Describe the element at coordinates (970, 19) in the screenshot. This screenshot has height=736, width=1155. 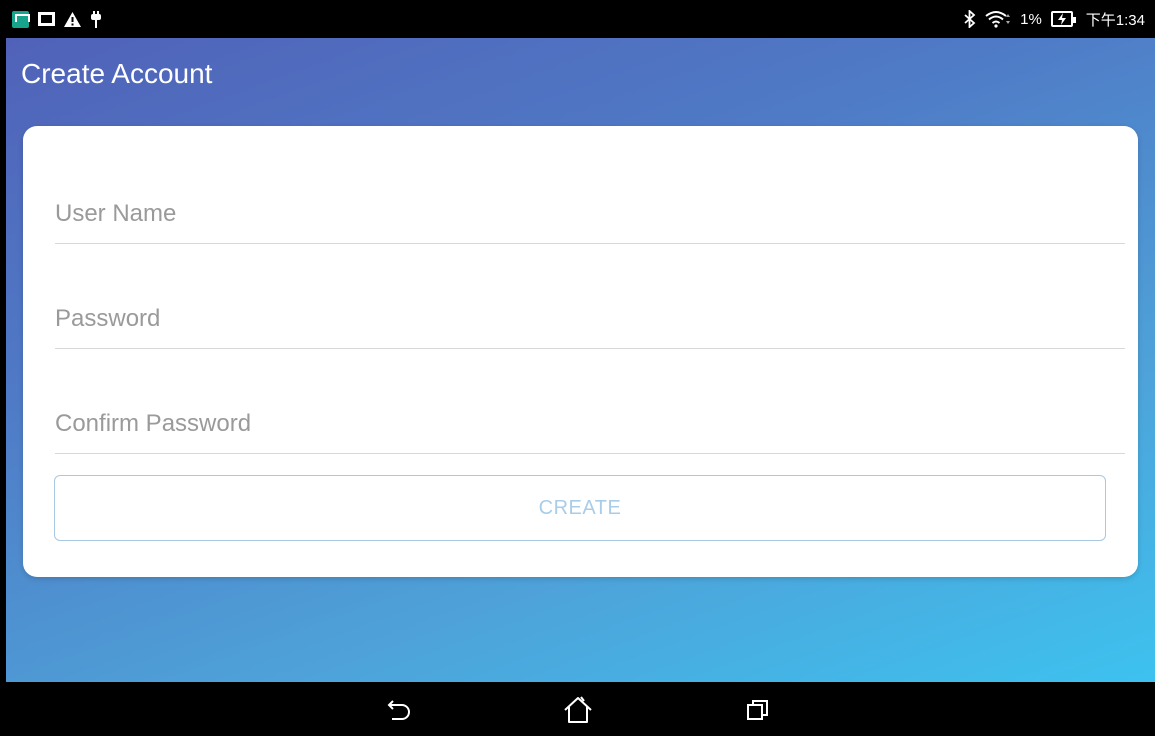
I see `bluetooth-icon` at that location.